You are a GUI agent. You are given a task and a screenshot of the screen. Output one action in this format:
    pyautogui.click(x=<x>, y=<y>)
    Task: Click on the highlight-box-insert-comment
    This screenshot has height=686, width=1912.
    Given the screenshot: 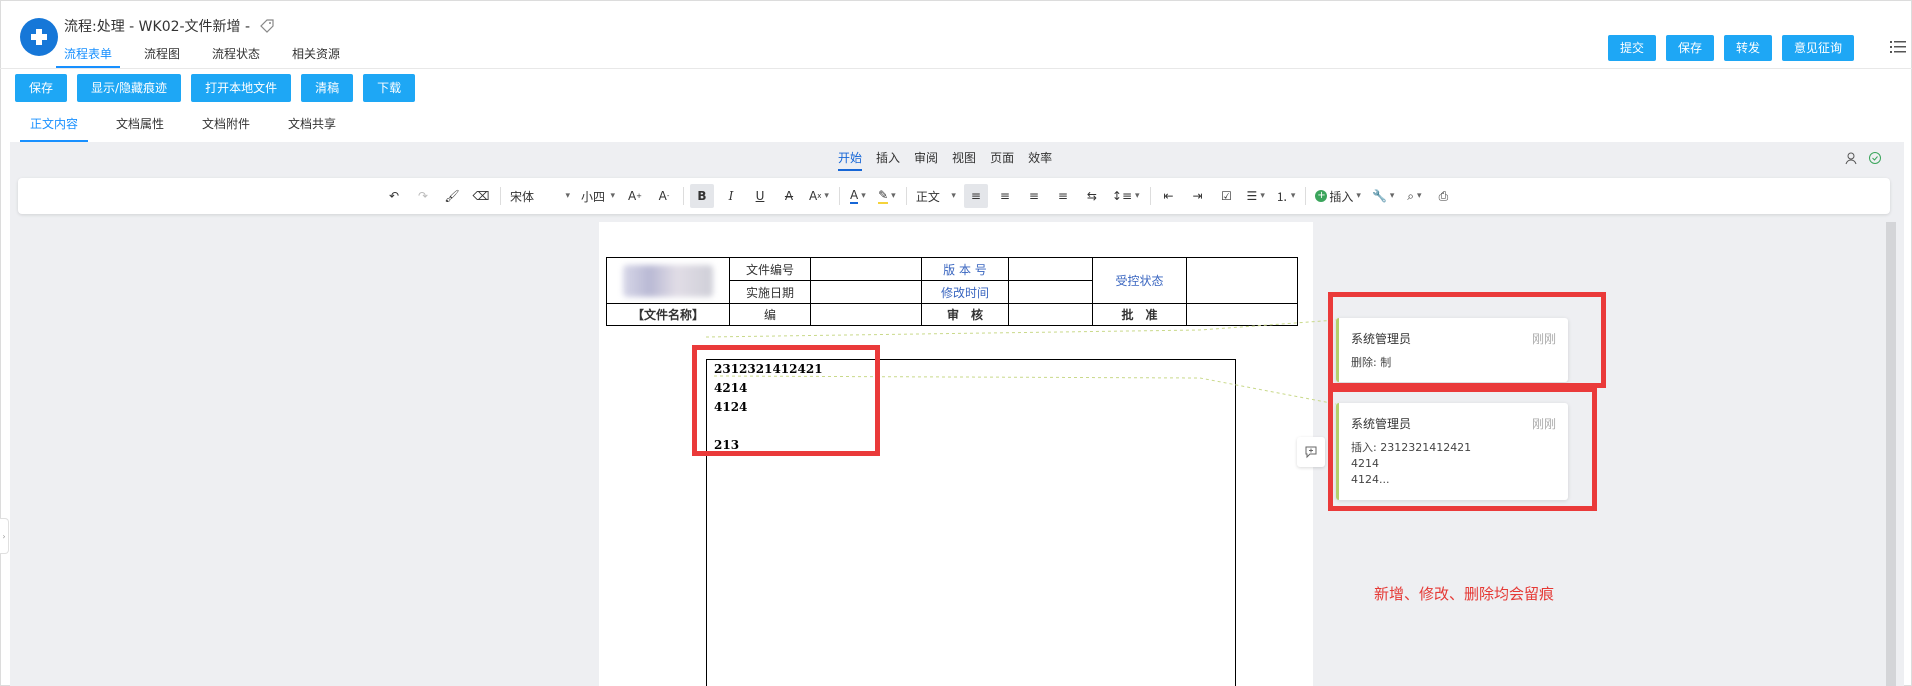 What is the action you would take?
    pyautogui.click(x=1462, y=449)
    